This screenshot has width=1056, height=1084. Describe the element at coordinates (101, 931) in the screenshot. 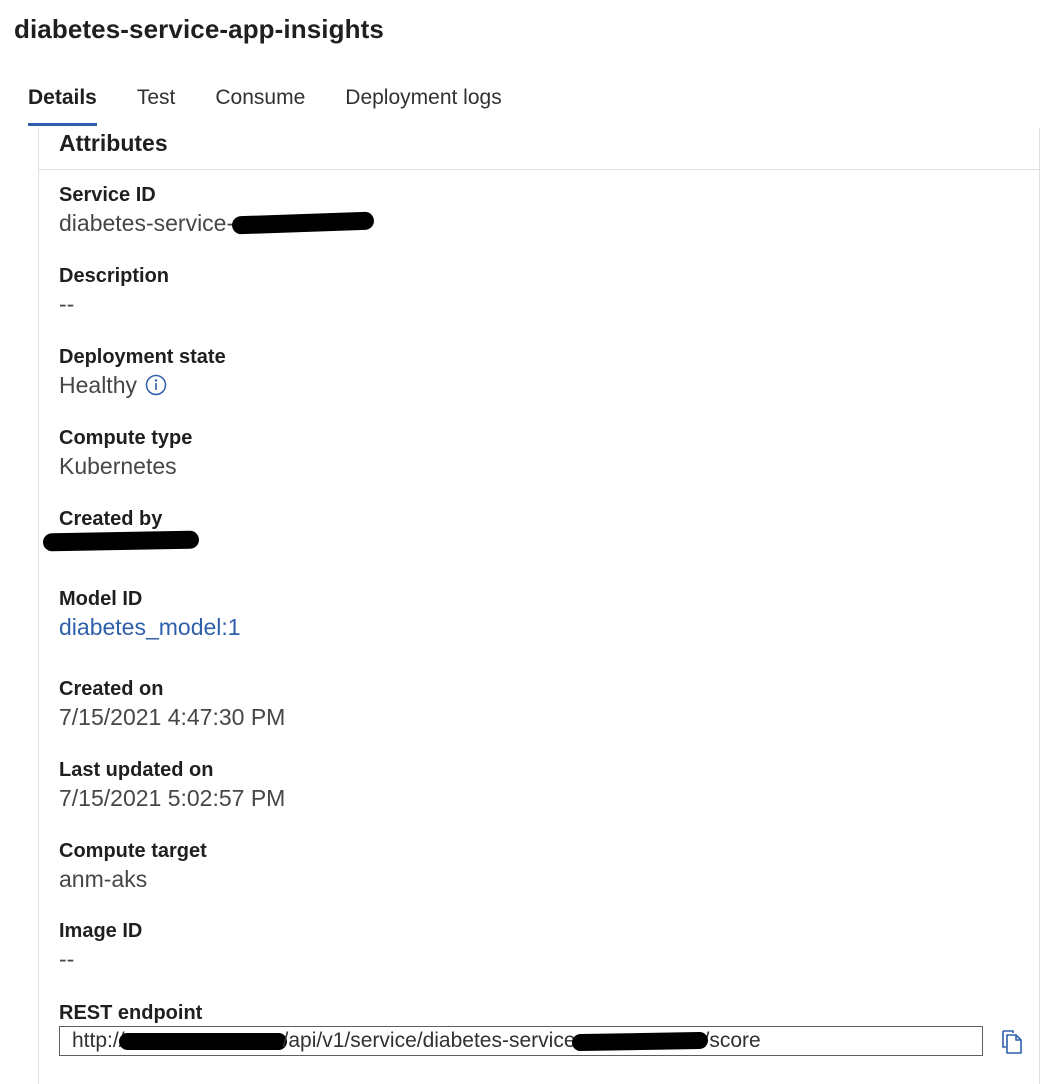

I see `image-id-label: Image ID` at that location.